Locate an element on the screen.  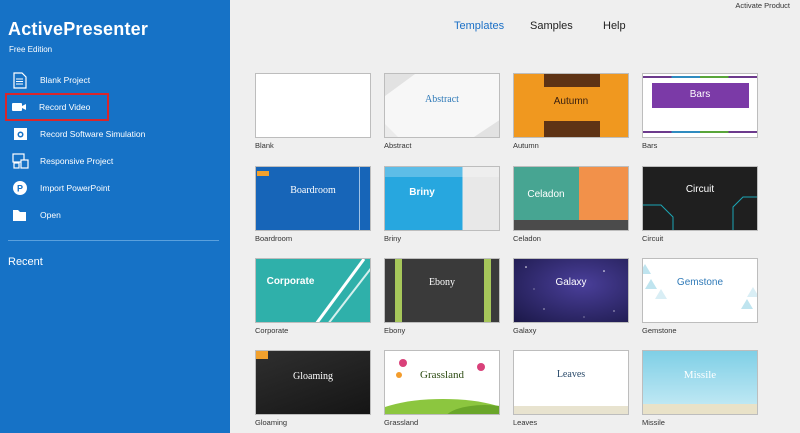
gloaming-title: Gloaming is located at coordinates (313, 376).